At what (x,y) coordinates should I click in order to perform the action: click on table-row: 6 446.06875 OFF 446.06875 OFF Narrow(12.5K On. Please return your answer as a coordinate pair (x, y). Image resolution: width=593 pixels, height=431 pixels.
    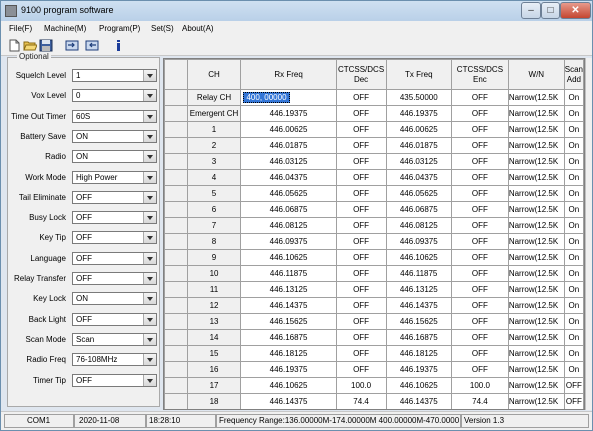
    Looking at the image, I should click on (374, 209).